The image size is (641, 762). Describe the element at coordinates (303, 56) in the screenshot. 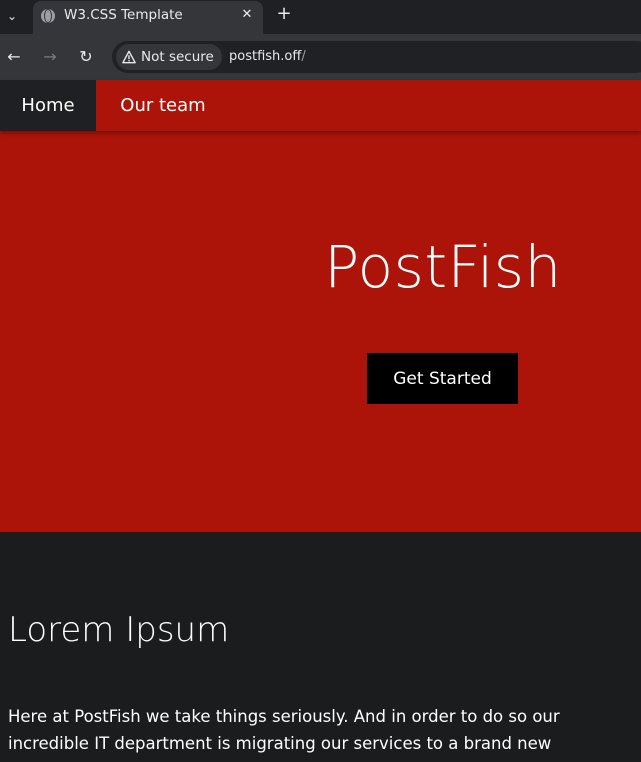

I see `url-path: /` at that location.